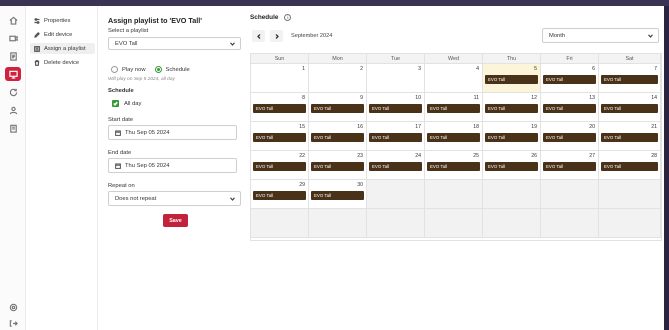 This screenshot has width=669, height=330. I want to click on rail-playlist, so click(13, 56).